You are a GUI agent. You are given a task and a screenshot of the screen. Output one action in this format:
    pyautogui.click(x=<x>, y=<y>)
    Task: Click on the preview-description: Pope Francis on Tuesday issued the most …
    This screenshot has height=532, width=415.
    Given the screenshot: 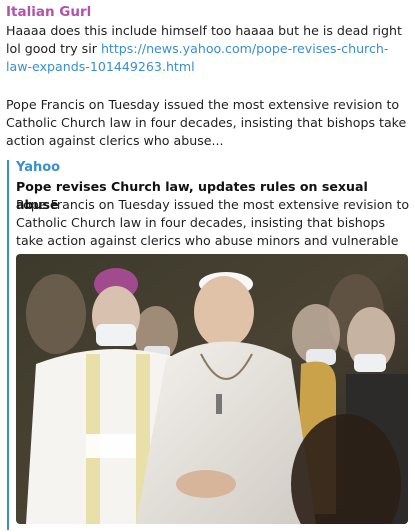 What is the action you would take?
    pyautogui.click(x=213, y=222)
    